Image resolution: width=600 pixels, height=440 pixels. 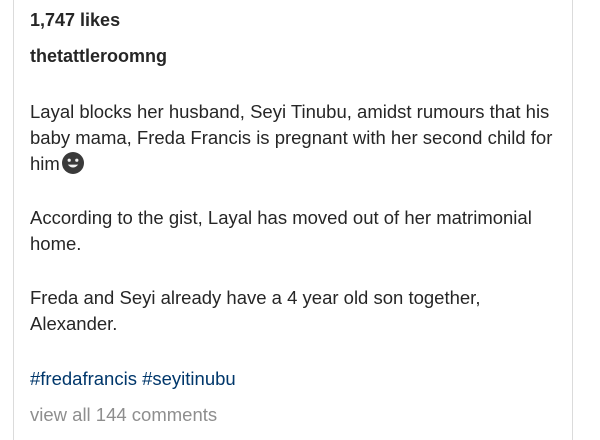 What do you see at coordinates (75, 20) in the screenshot?
I see `likes-count: 1,747 likes` at bounding box center [75, 20].